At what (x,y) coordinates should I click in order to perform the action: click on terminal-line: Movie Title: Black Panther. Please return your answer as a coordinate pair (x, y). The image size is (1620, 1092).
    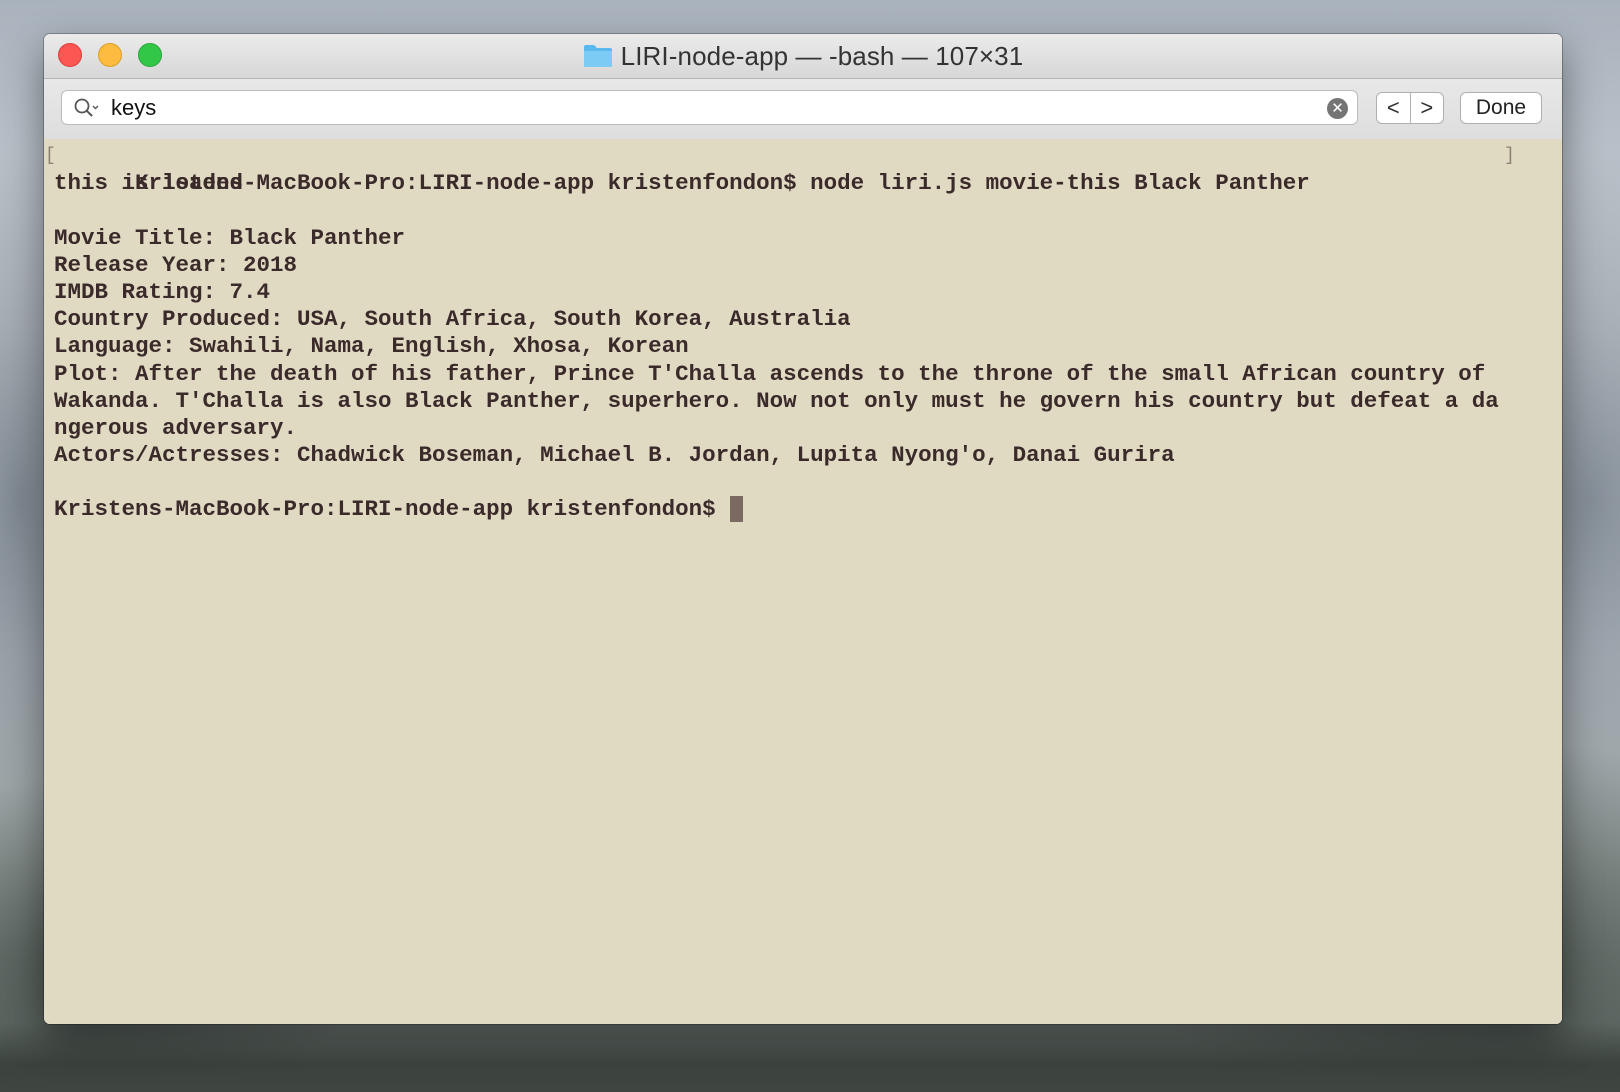
    Looking at the image, I should click on (803, 238).